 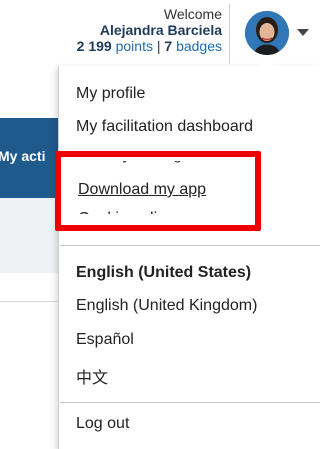 I want to click on menu-item-facilitation-dashboard: My facilitation dashboard, so click(x=164, y=127).